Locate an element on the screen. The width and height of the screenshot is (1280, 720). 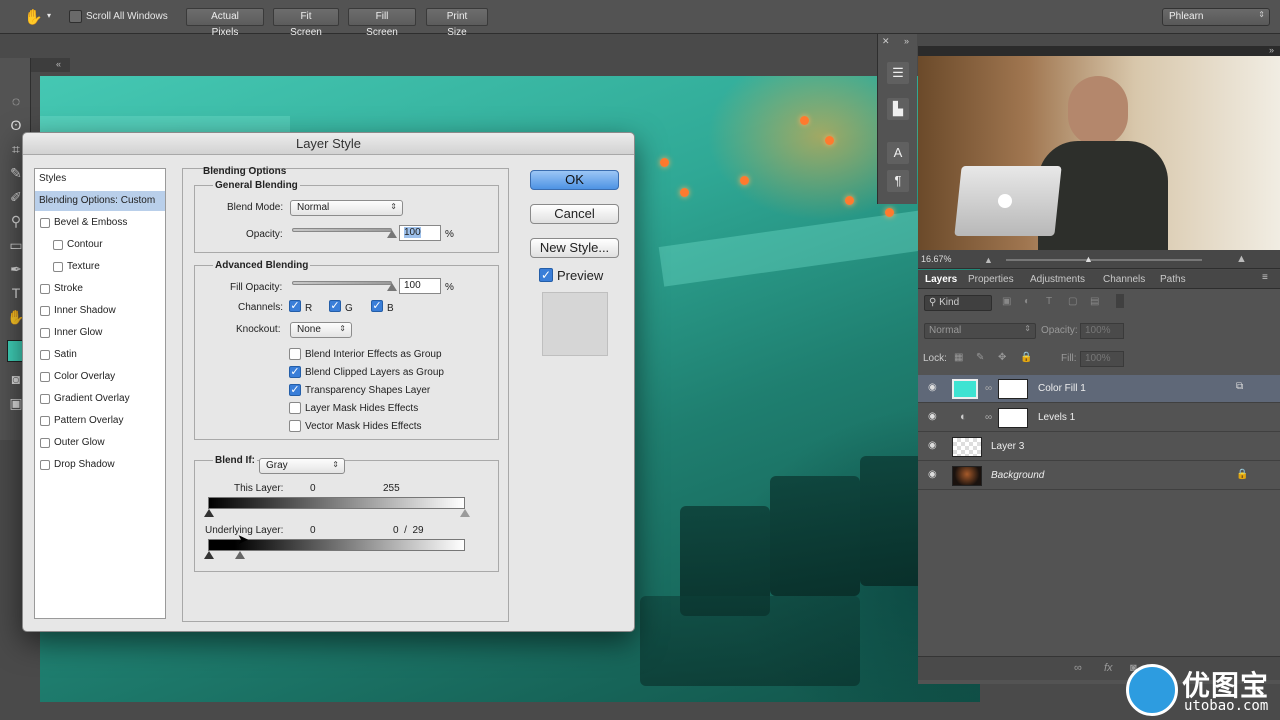
style-item: Pattern Overlay is located at coordinates (100, 421).